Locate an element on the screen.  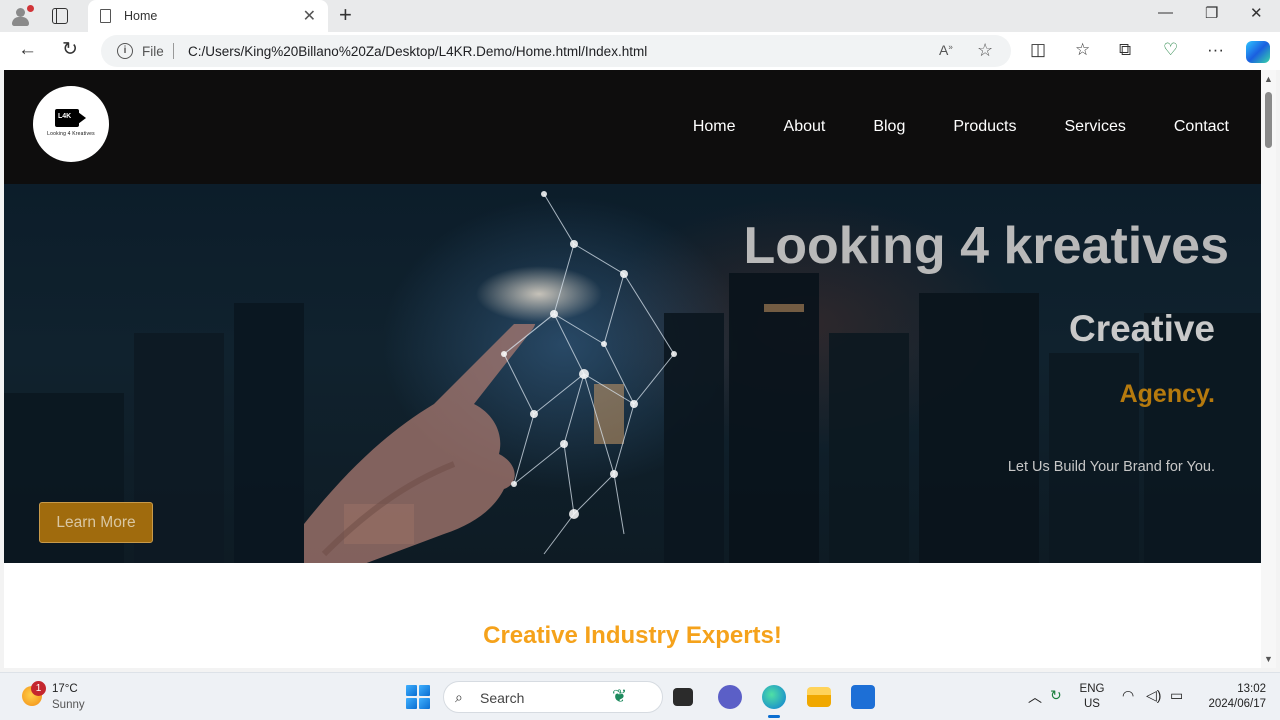
favorite-star-icon: ☆ is located at coordinates (985, 50).